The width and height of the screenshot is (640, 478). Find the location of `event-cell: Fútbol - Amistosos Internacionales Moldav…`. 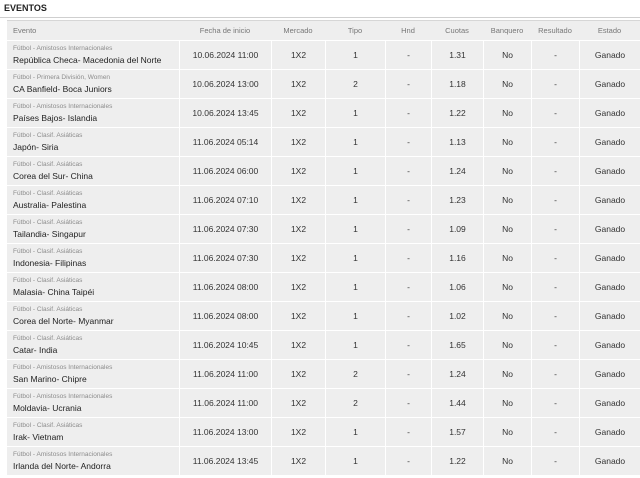

event-cell: Fútbol - Amistosos Internacionales Moldav… is located at coordinates (93, 402).